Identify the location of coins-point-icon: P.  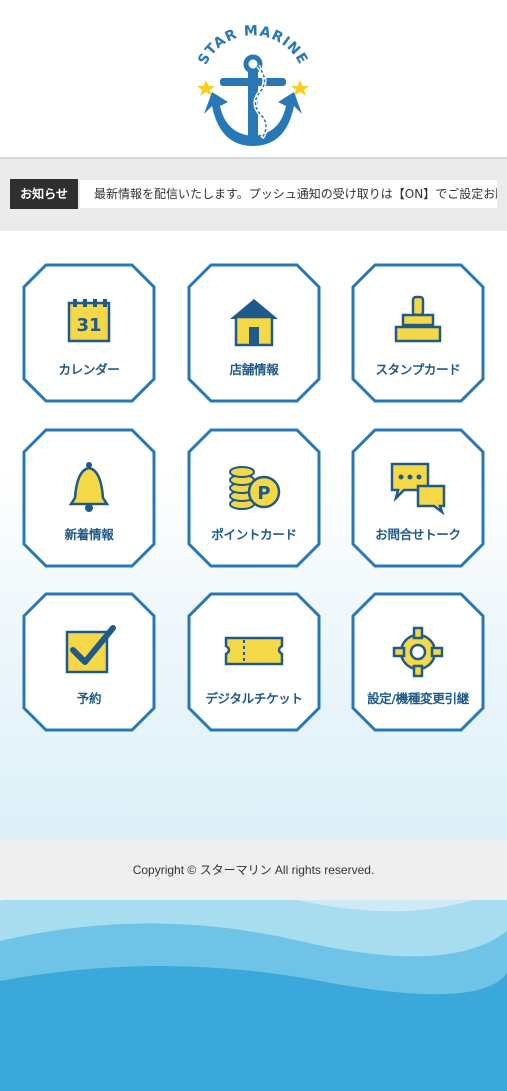
(255, 488).